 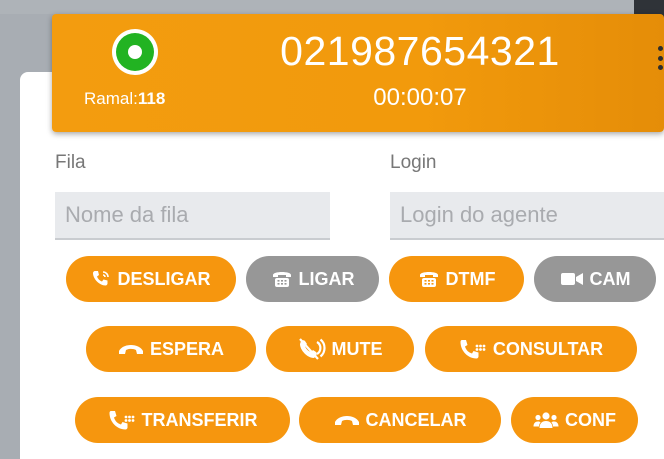 I want to click on hangup-button: DESLIGAR, so click(x=151, y=279).